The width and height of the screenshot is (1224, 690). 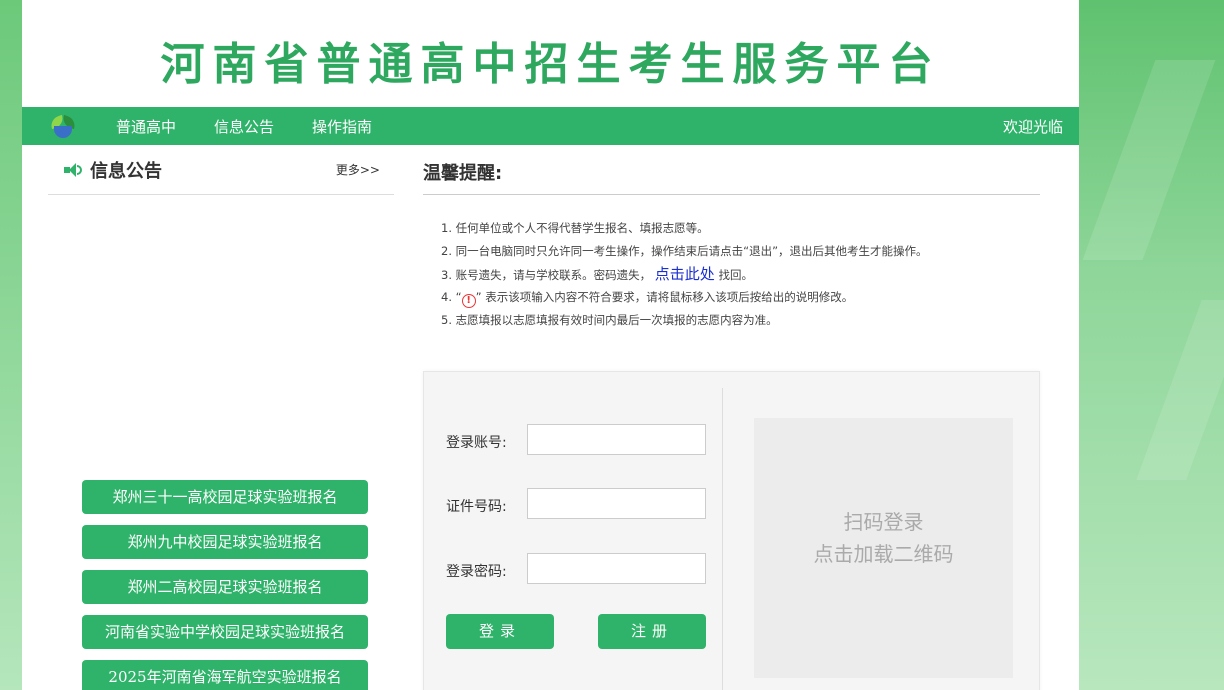 I want to click on tip-item: 3. 账号遗失，请与学校联系。密码遗失， 点击此处 找回。, so click(x=740, y=274).